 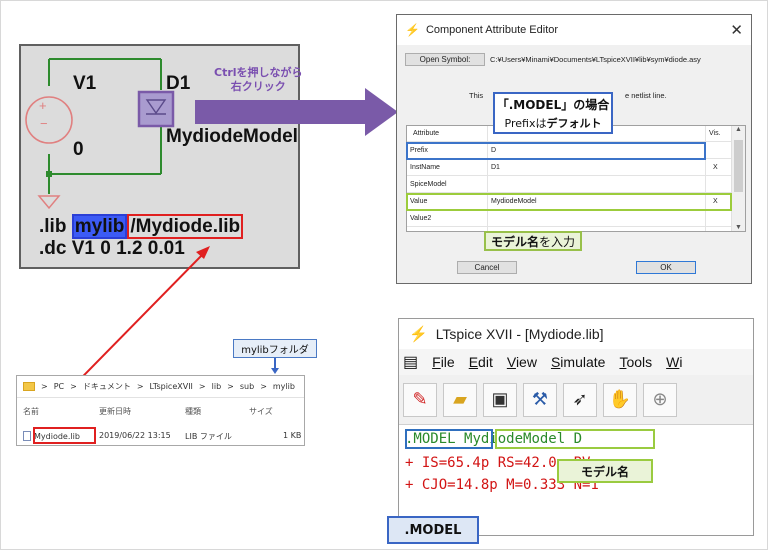 I want to click on model-badge-line2: Prefixはデフォルト, so click(x=553, y=123).